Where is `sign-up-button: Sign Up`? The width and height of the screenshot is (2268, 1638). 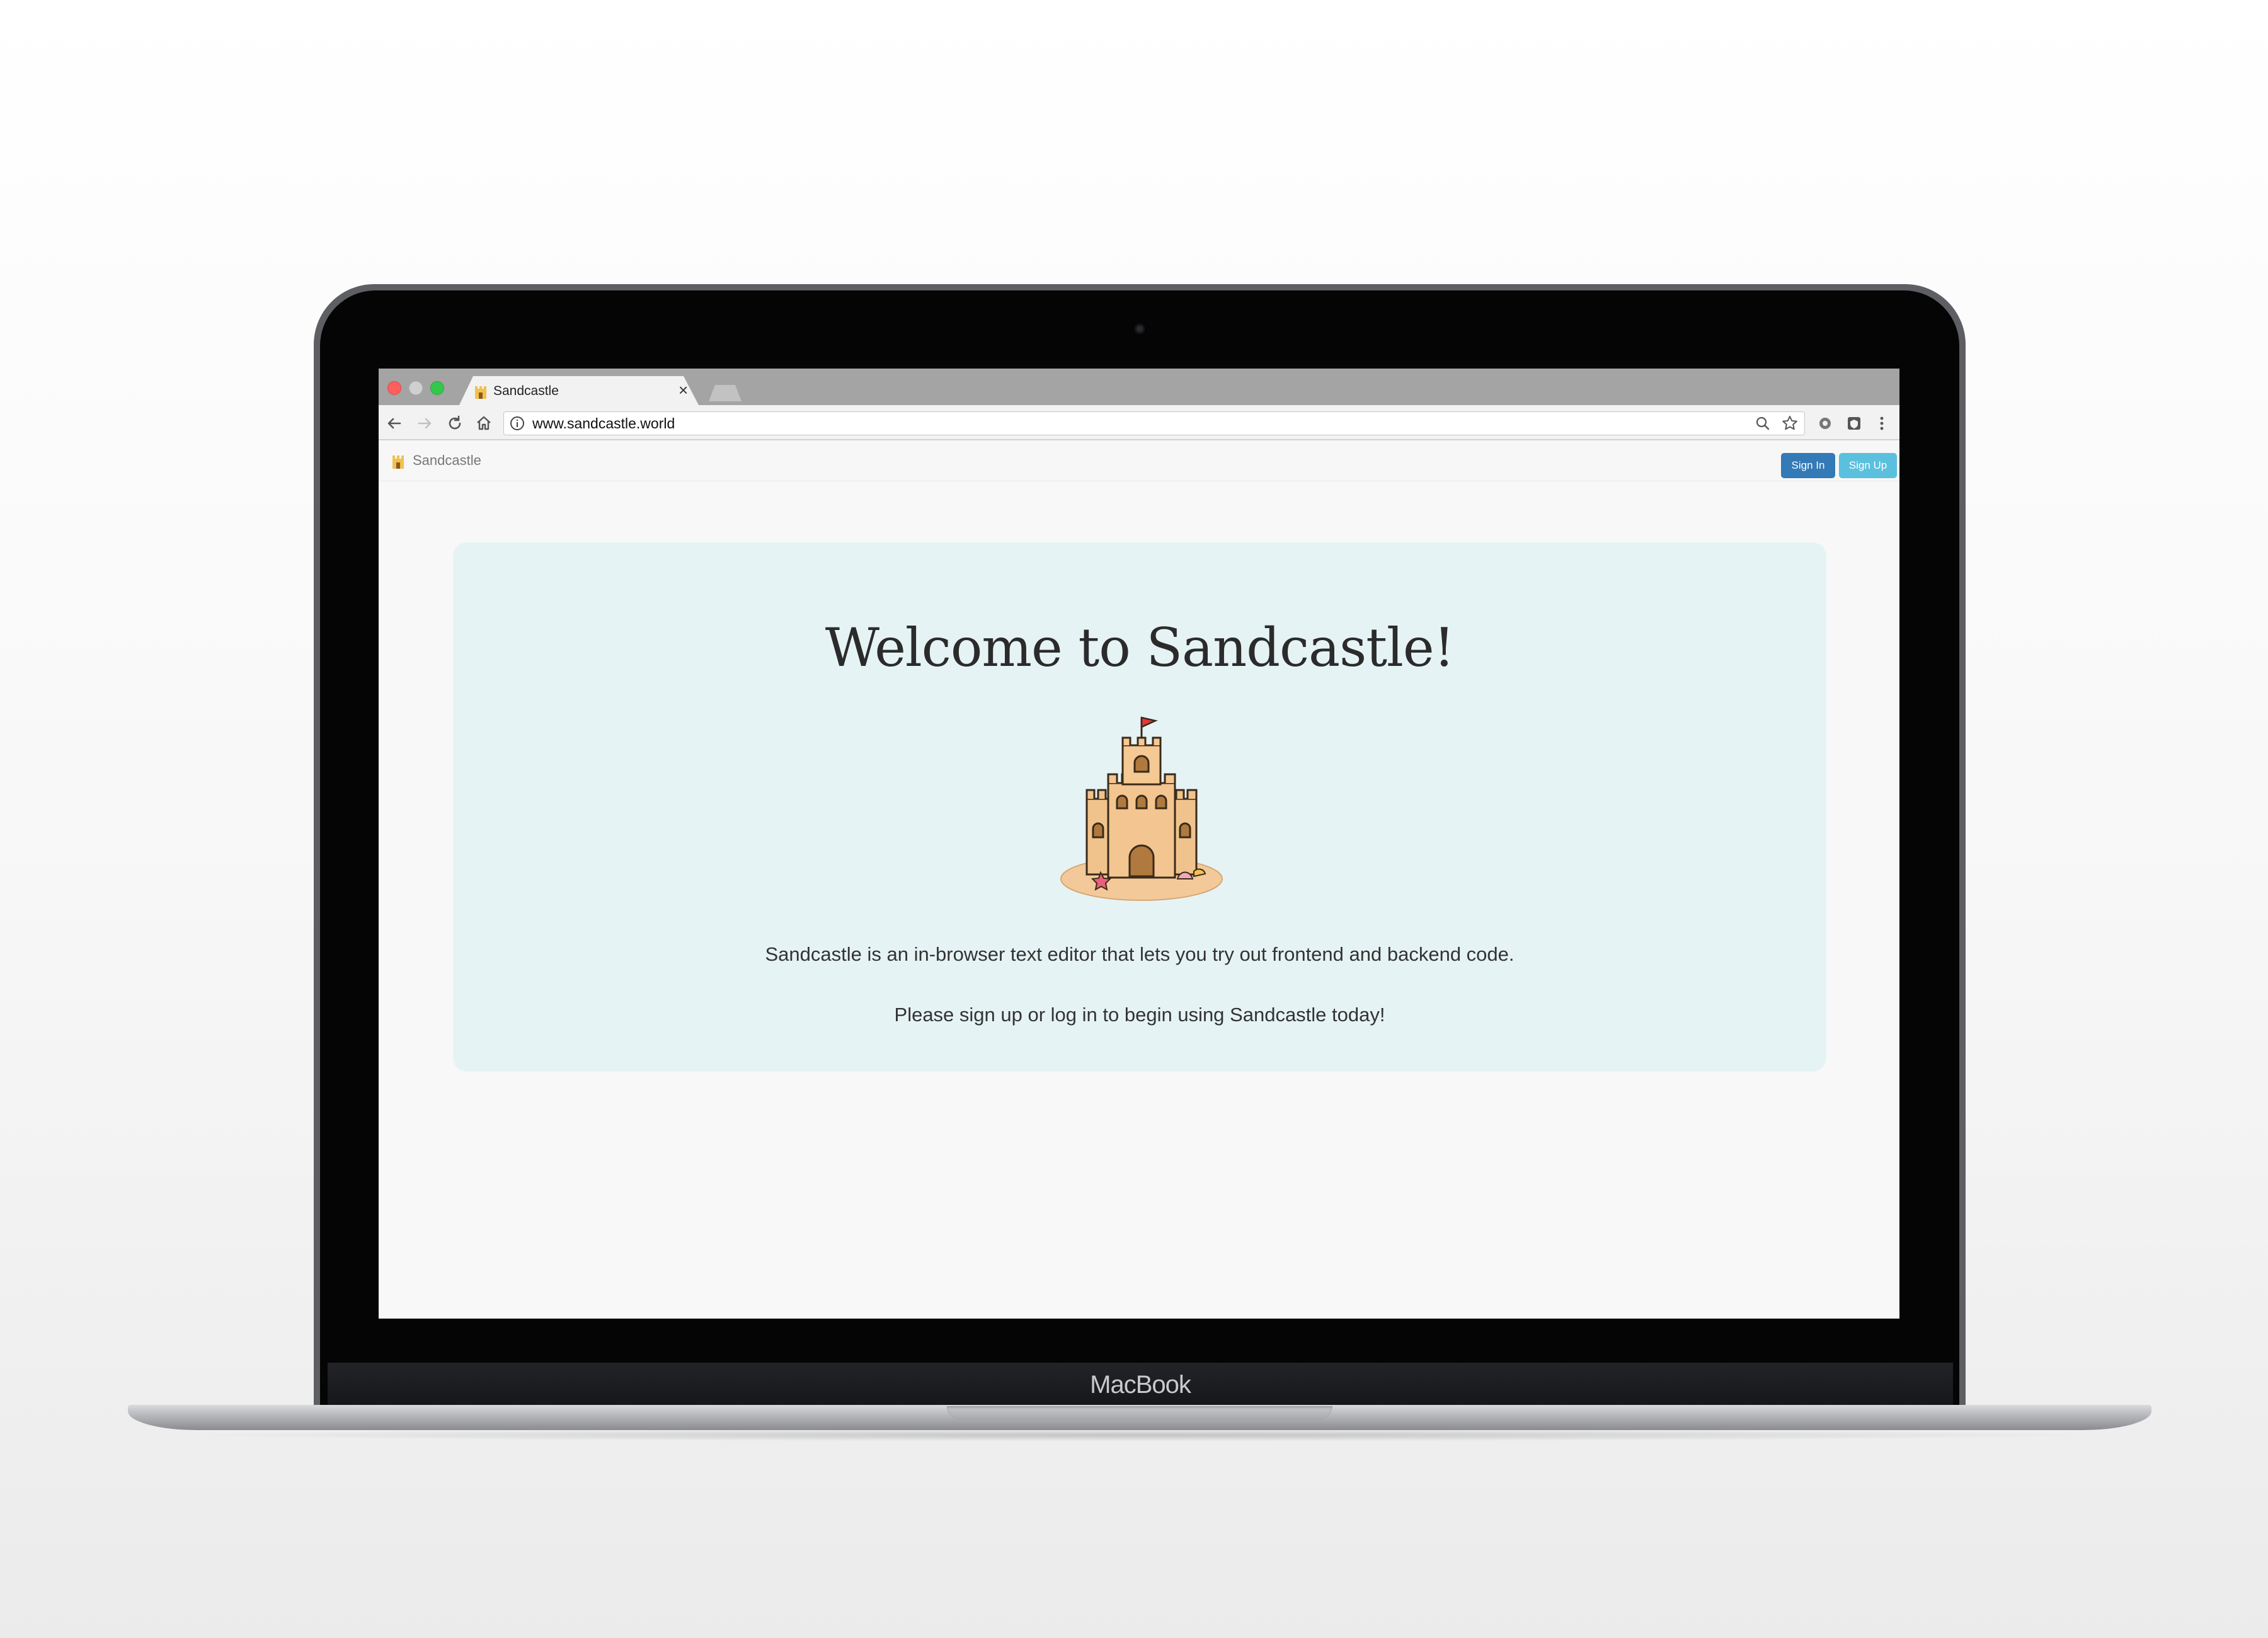
sign-up-button: Sign Up is located at coordinates (1868, 465).